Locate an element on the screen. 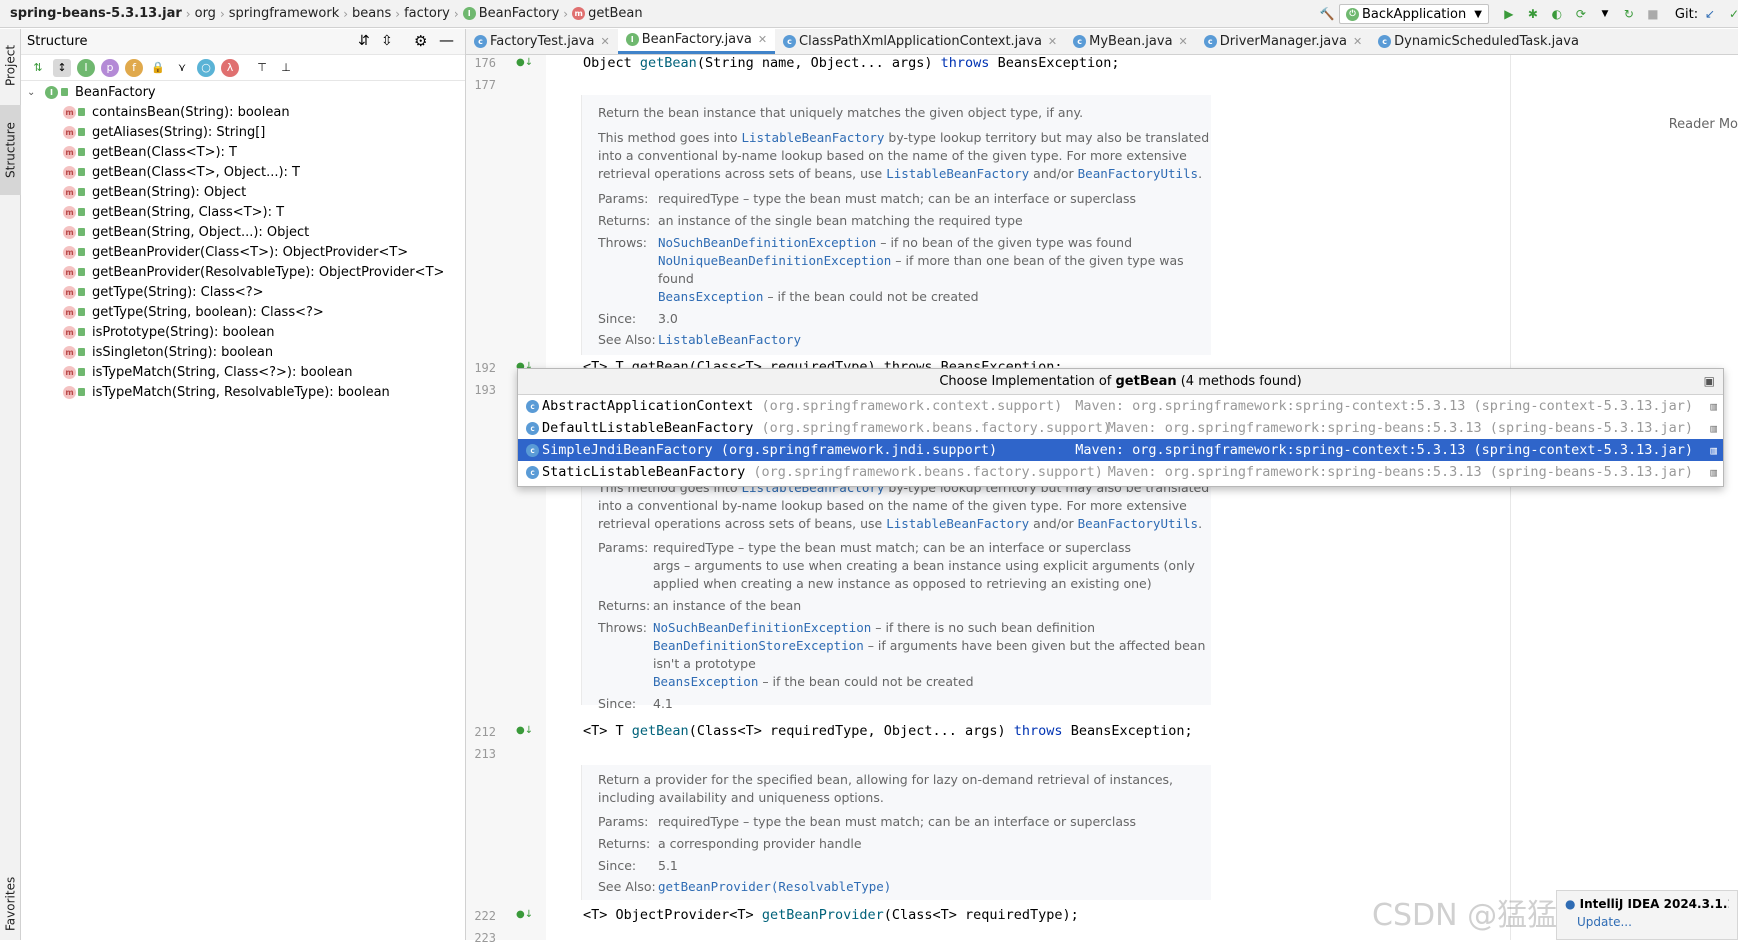  favorites-tool-tab: Favorites is located at coordinates (10, 904).